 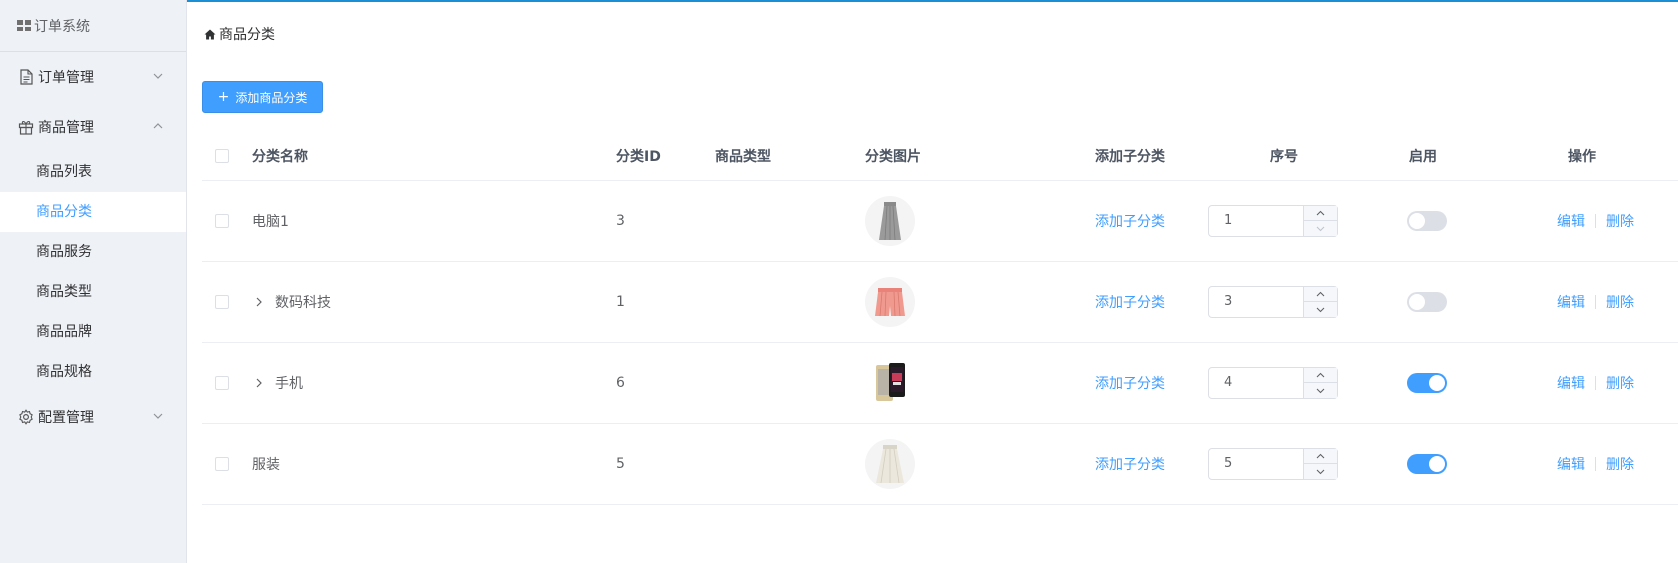 What do you see at coordinates (620, 302) in the screenshot?
I see `category-id: 1` at bounding box center [620, 302].